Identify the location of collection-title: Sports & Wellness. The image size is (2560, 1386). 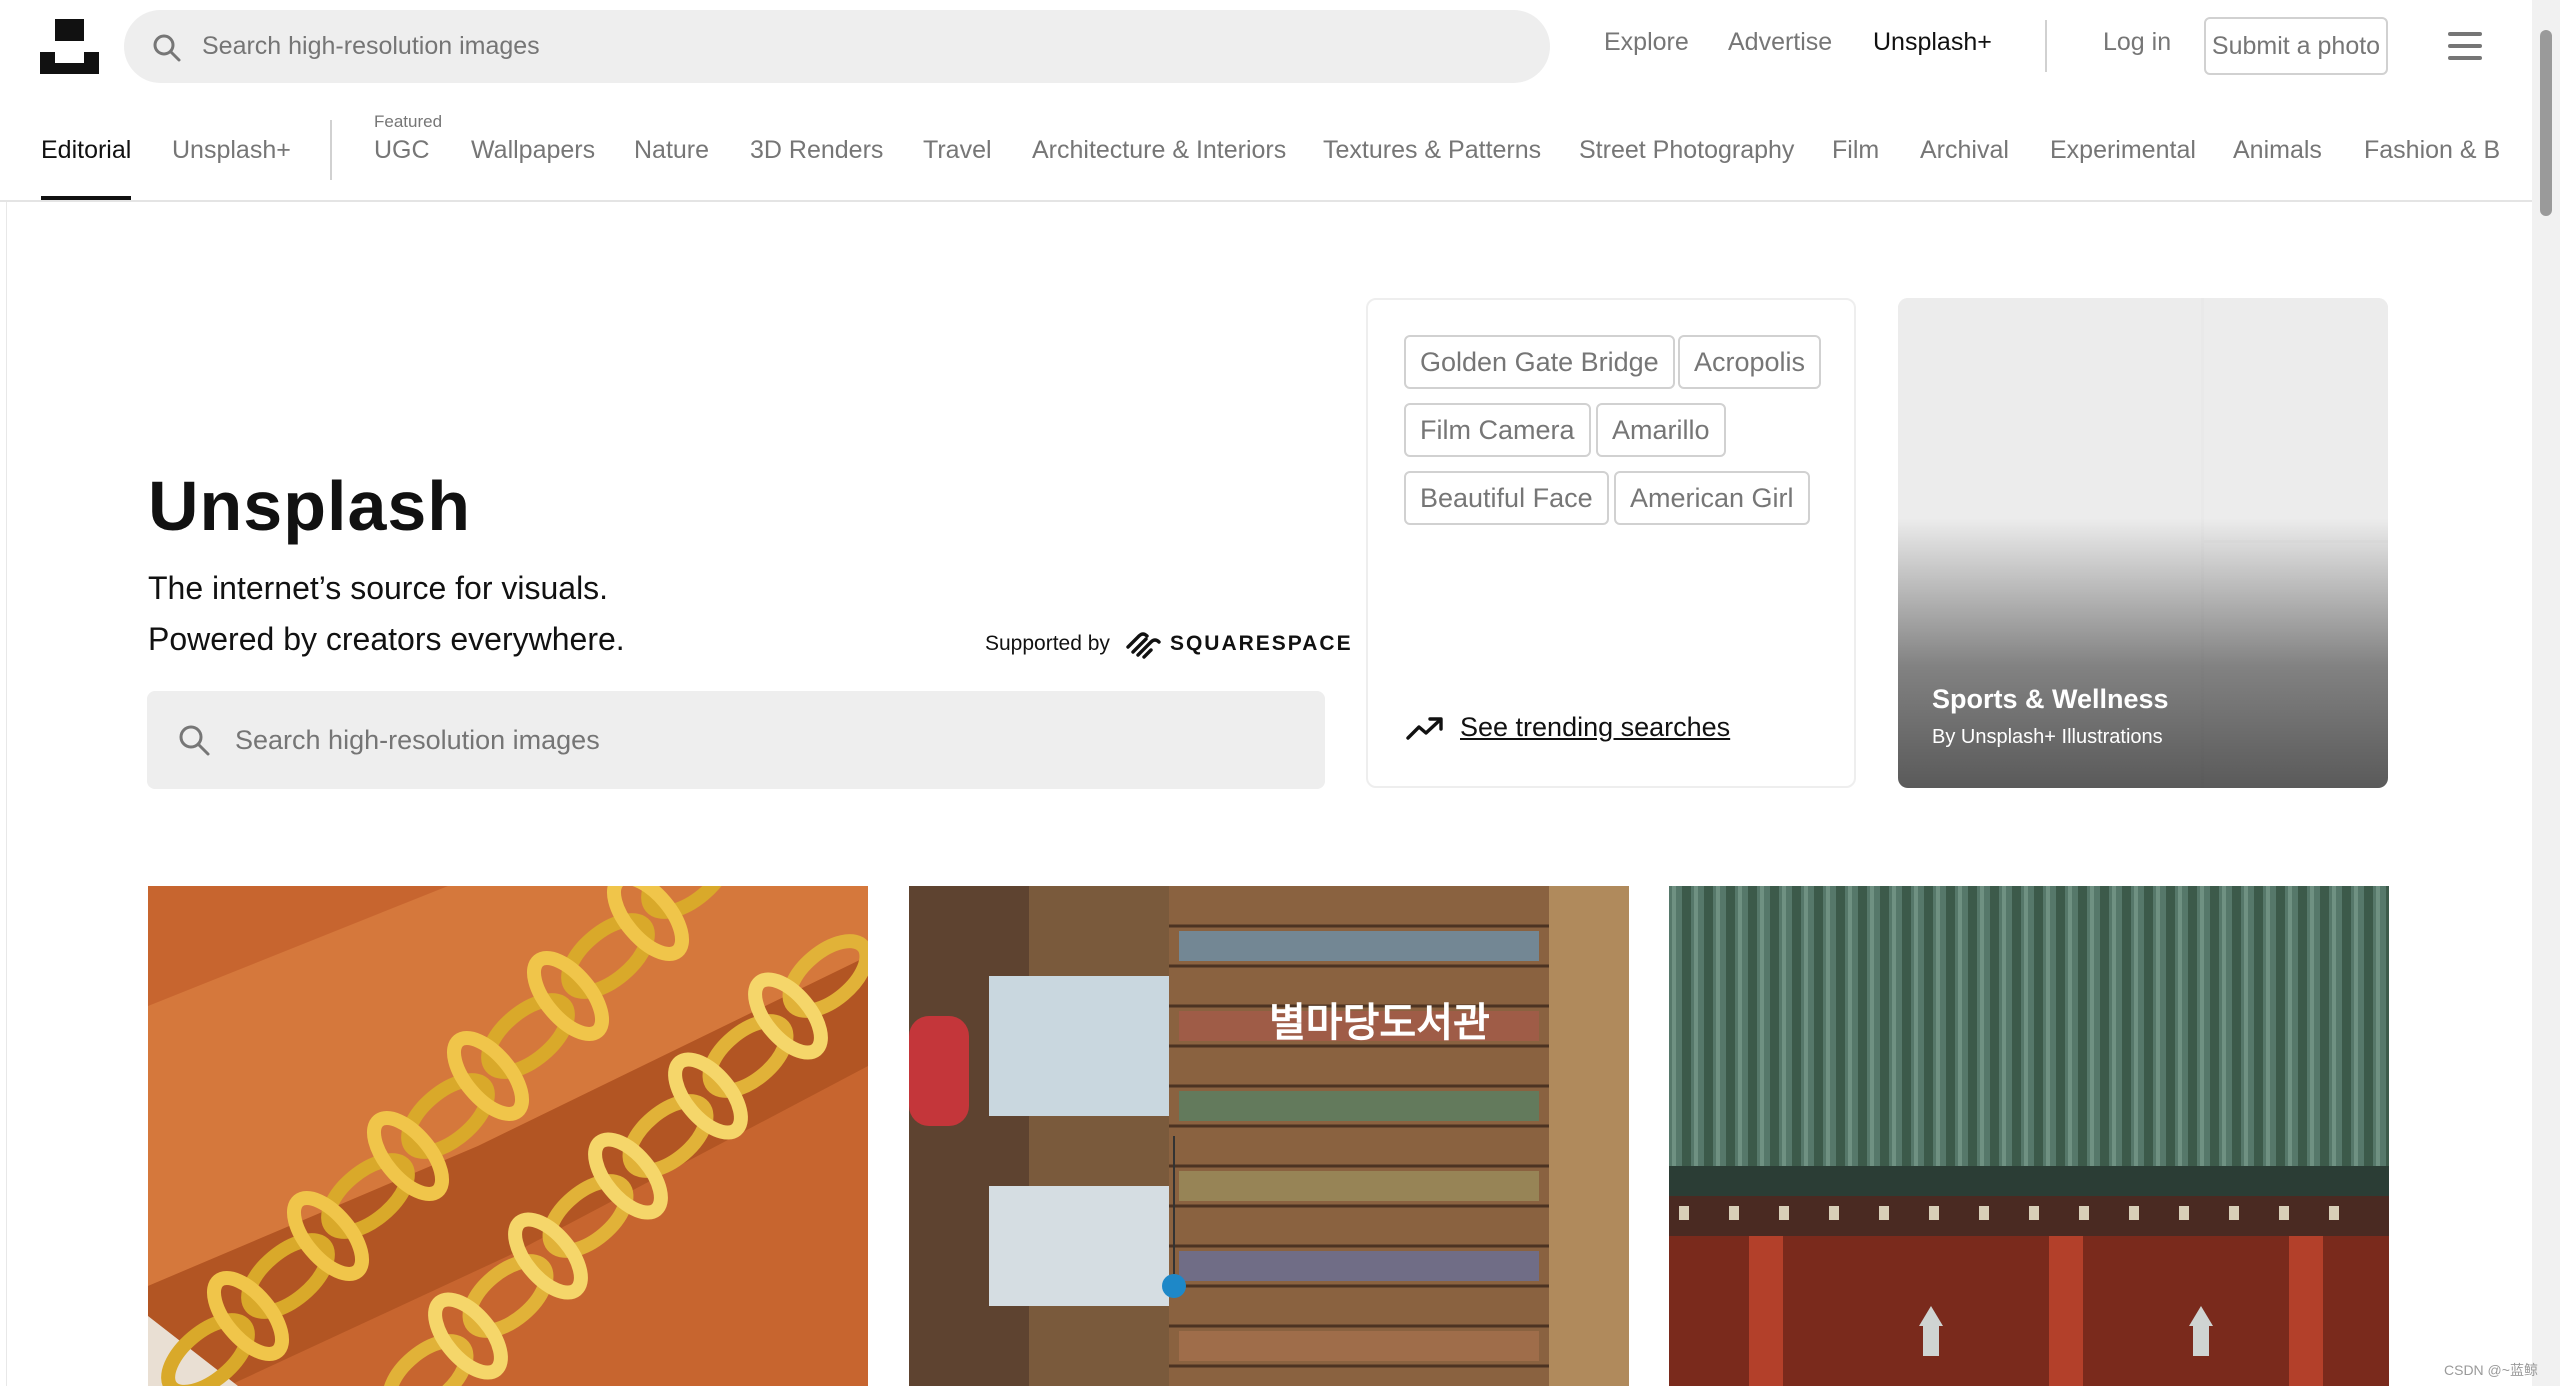
(2050, 699).